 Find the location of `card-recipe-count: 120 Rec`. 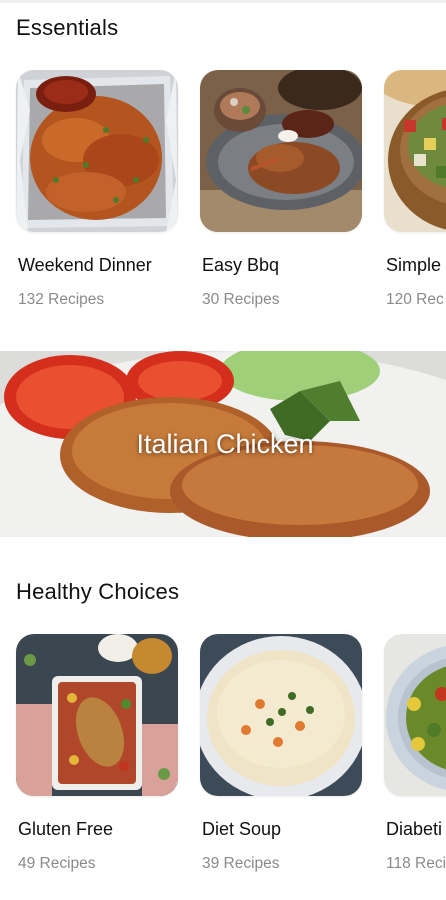

card-recipe-count: 120 Rec is located at coordinates (415, 299).